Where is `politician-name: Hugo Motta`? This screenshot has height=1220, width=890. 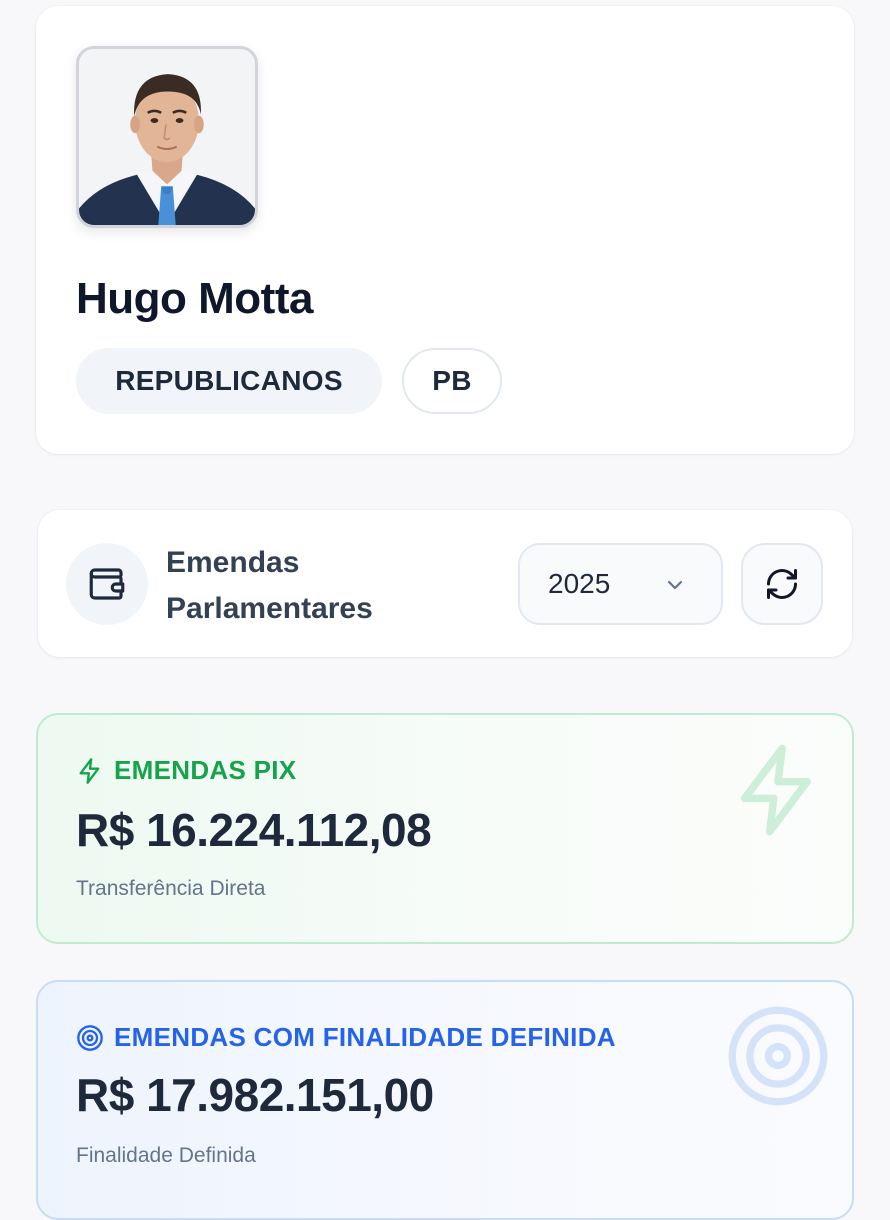 politician-name: Hugo Motta is located at coordinates (194, 298).